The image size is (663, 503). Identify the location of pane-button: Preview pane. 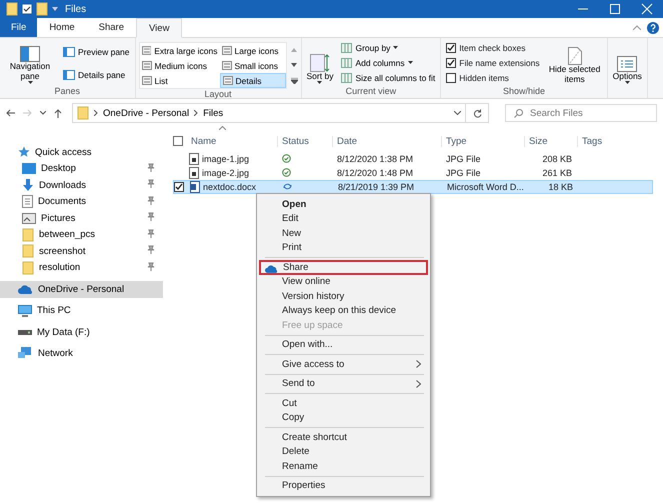
(96, 52).